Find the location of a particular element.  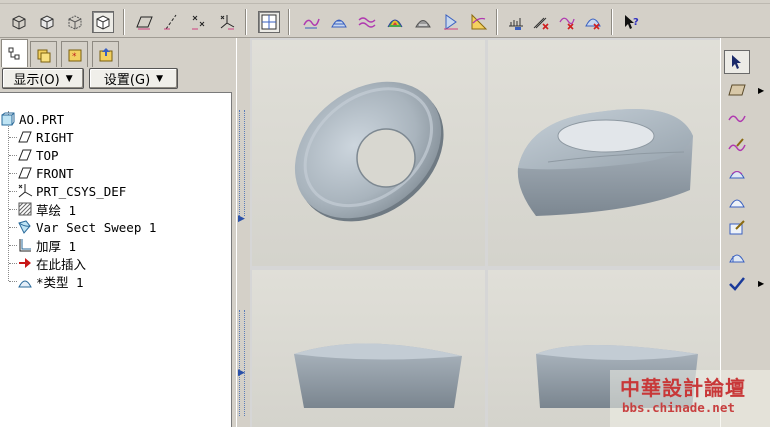

optimize-icon is located at coordinates (567, 22).